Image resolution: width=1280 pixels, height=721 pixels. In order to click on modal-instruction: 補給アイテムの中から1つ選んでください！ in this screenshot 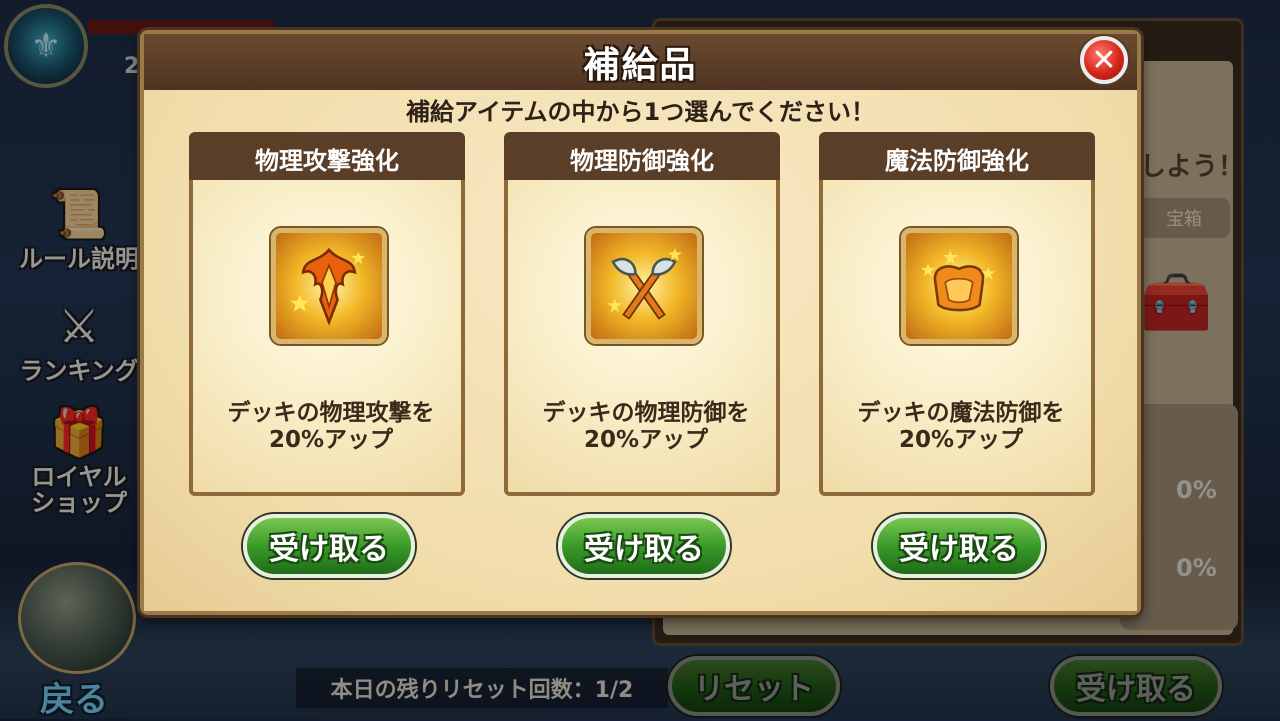, I will do `click(640, 112)`.